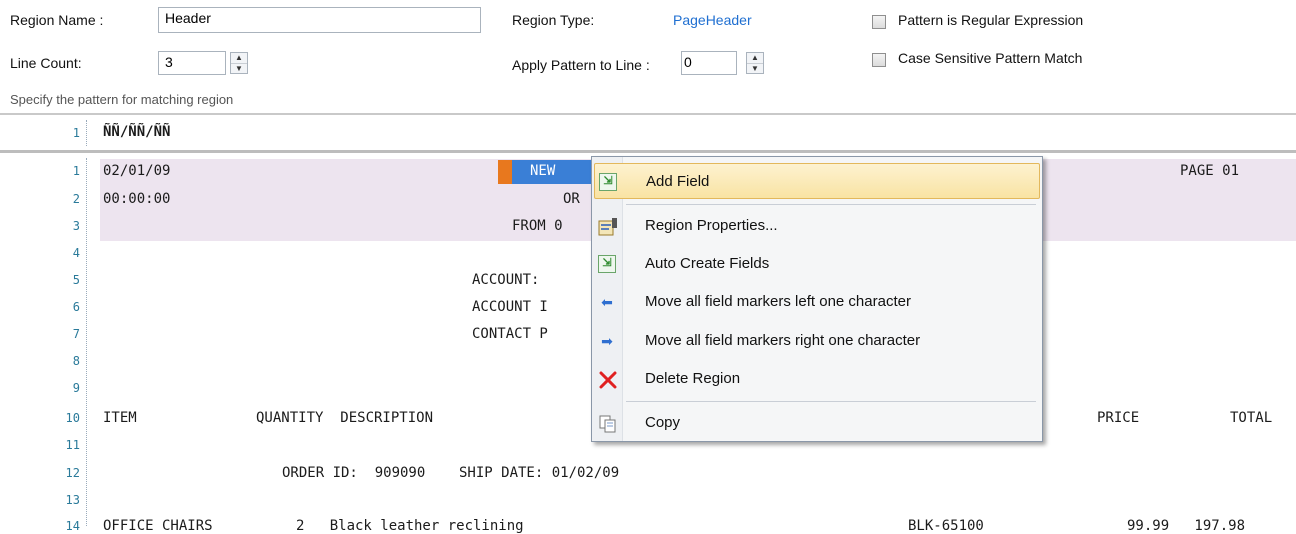  Describe the element at coordinates (510, 280) in the screenshot. I see `report-text: ACCOUNT:` at that location.